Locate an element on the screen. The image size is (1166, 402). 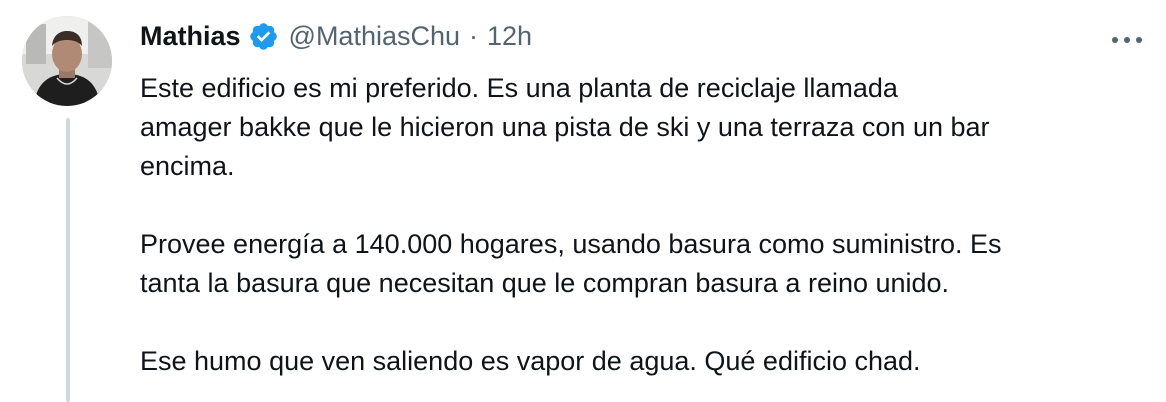
more-options-icon is located at coordinates (1127, 40).